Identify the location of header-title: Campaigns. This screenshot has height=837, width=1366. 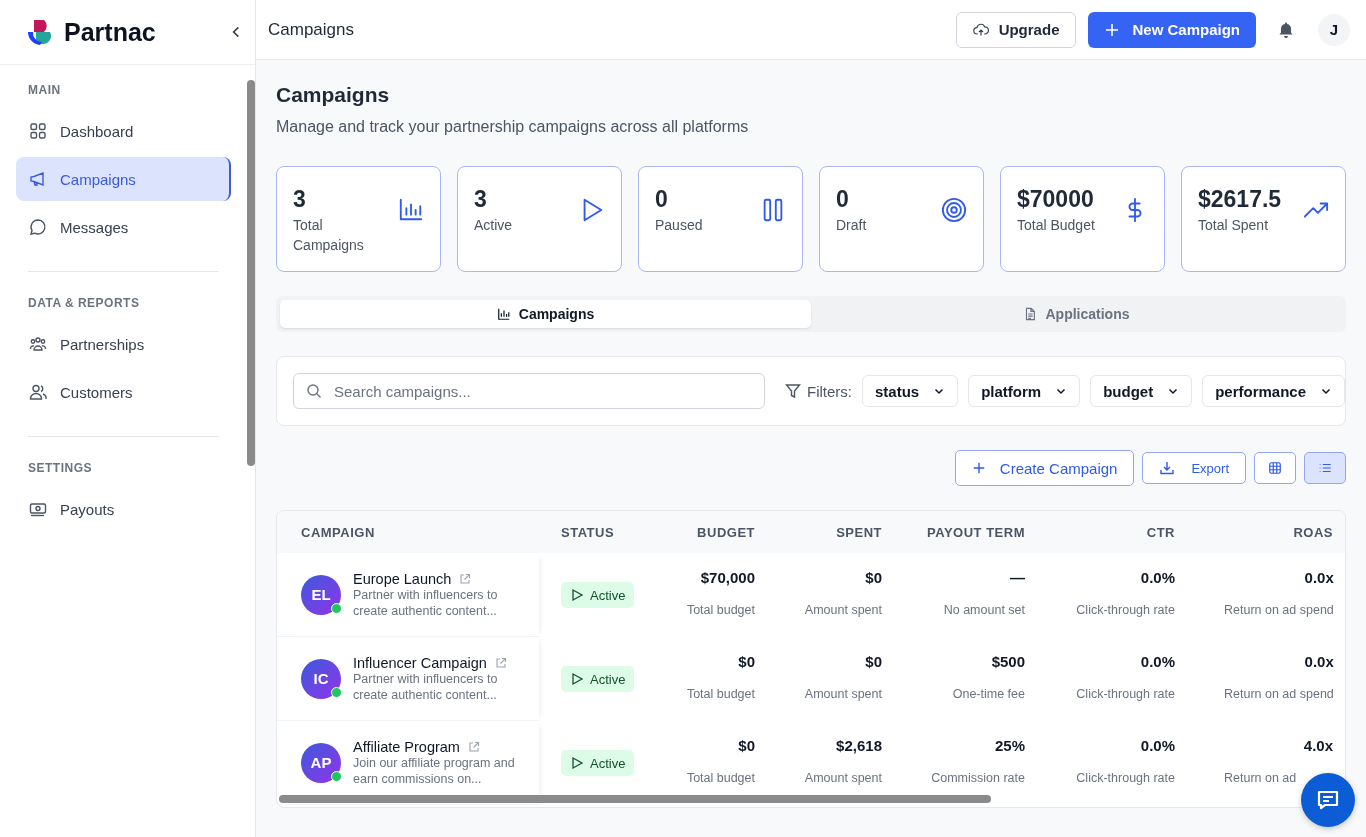
(311, 29).